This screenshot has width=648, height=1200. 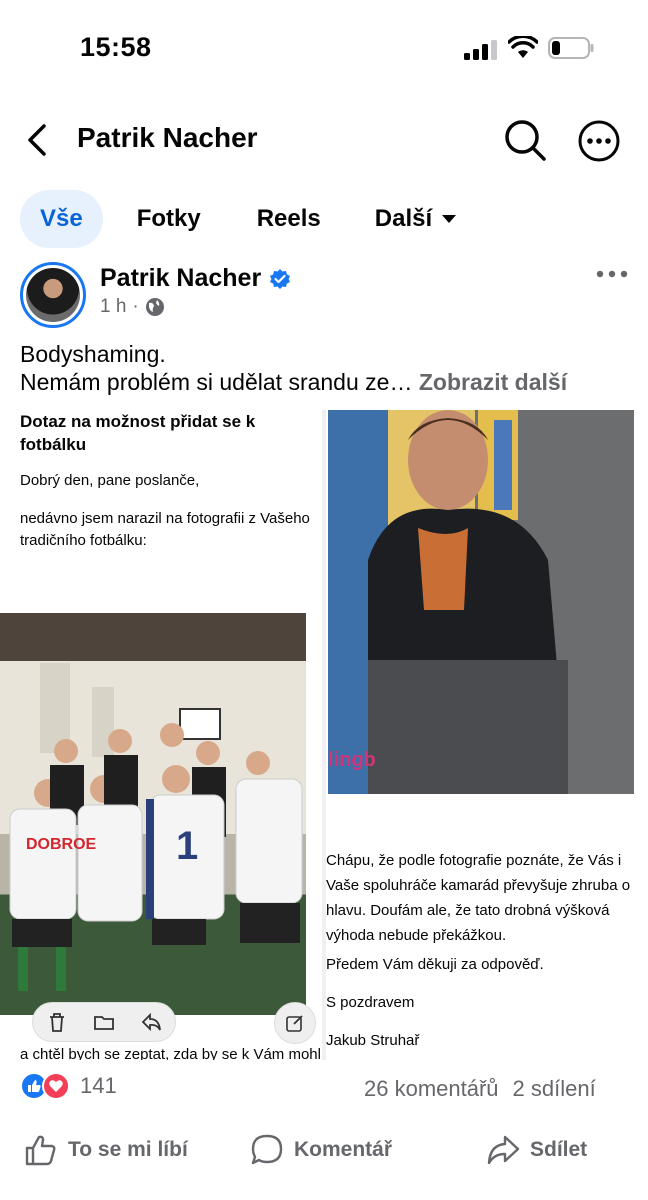 What do you see at coordinates (238, 219) in the screenshot?
I see `profile-tabs: Vše Fotky Reels Další` at bounding box center [238, 219].